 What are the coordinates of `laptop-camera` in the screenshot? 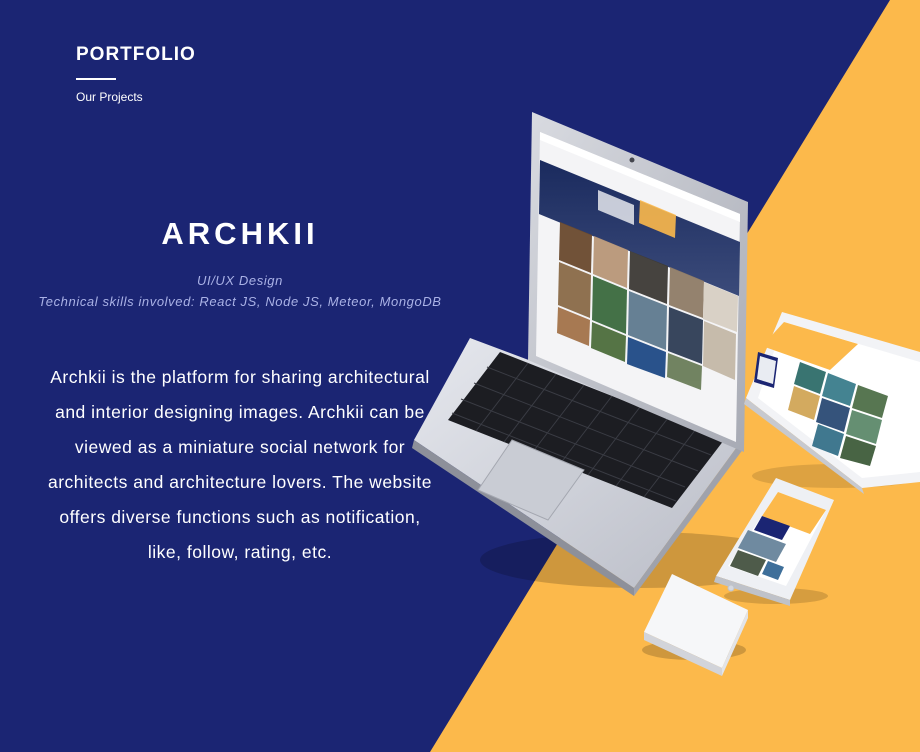 It's located at (632, 160).